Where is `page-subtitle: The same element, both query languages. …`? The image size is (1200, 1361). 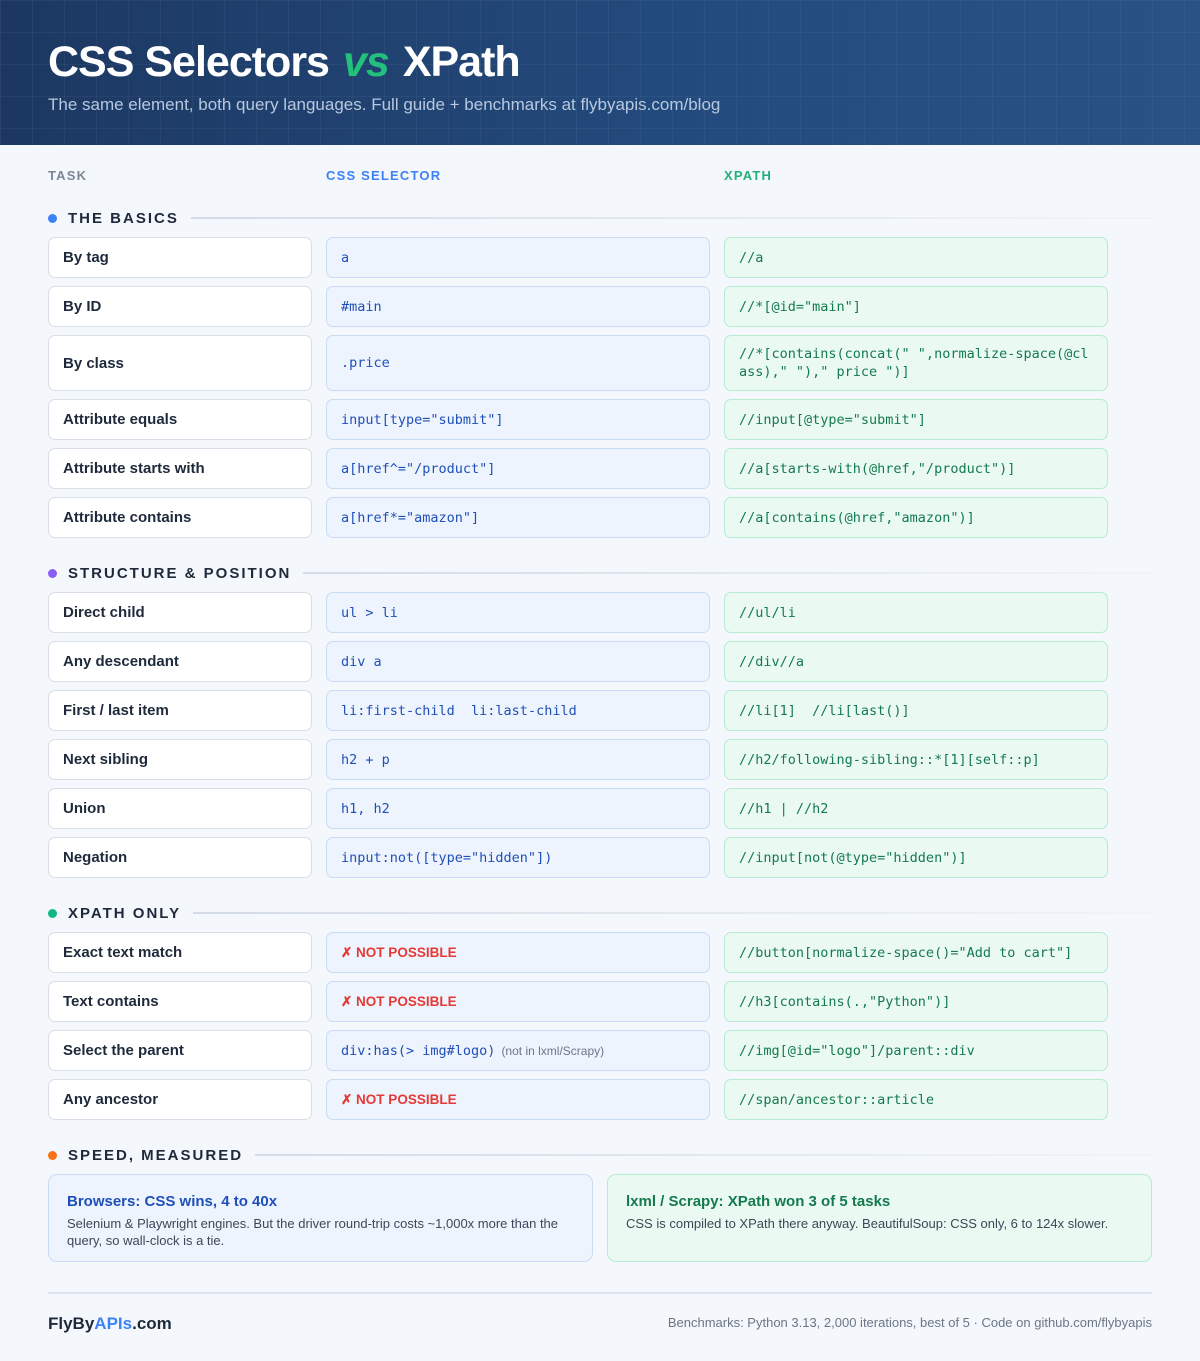
page-subtitle: The same element, both query languages. … is located at coordinates (384, 104).